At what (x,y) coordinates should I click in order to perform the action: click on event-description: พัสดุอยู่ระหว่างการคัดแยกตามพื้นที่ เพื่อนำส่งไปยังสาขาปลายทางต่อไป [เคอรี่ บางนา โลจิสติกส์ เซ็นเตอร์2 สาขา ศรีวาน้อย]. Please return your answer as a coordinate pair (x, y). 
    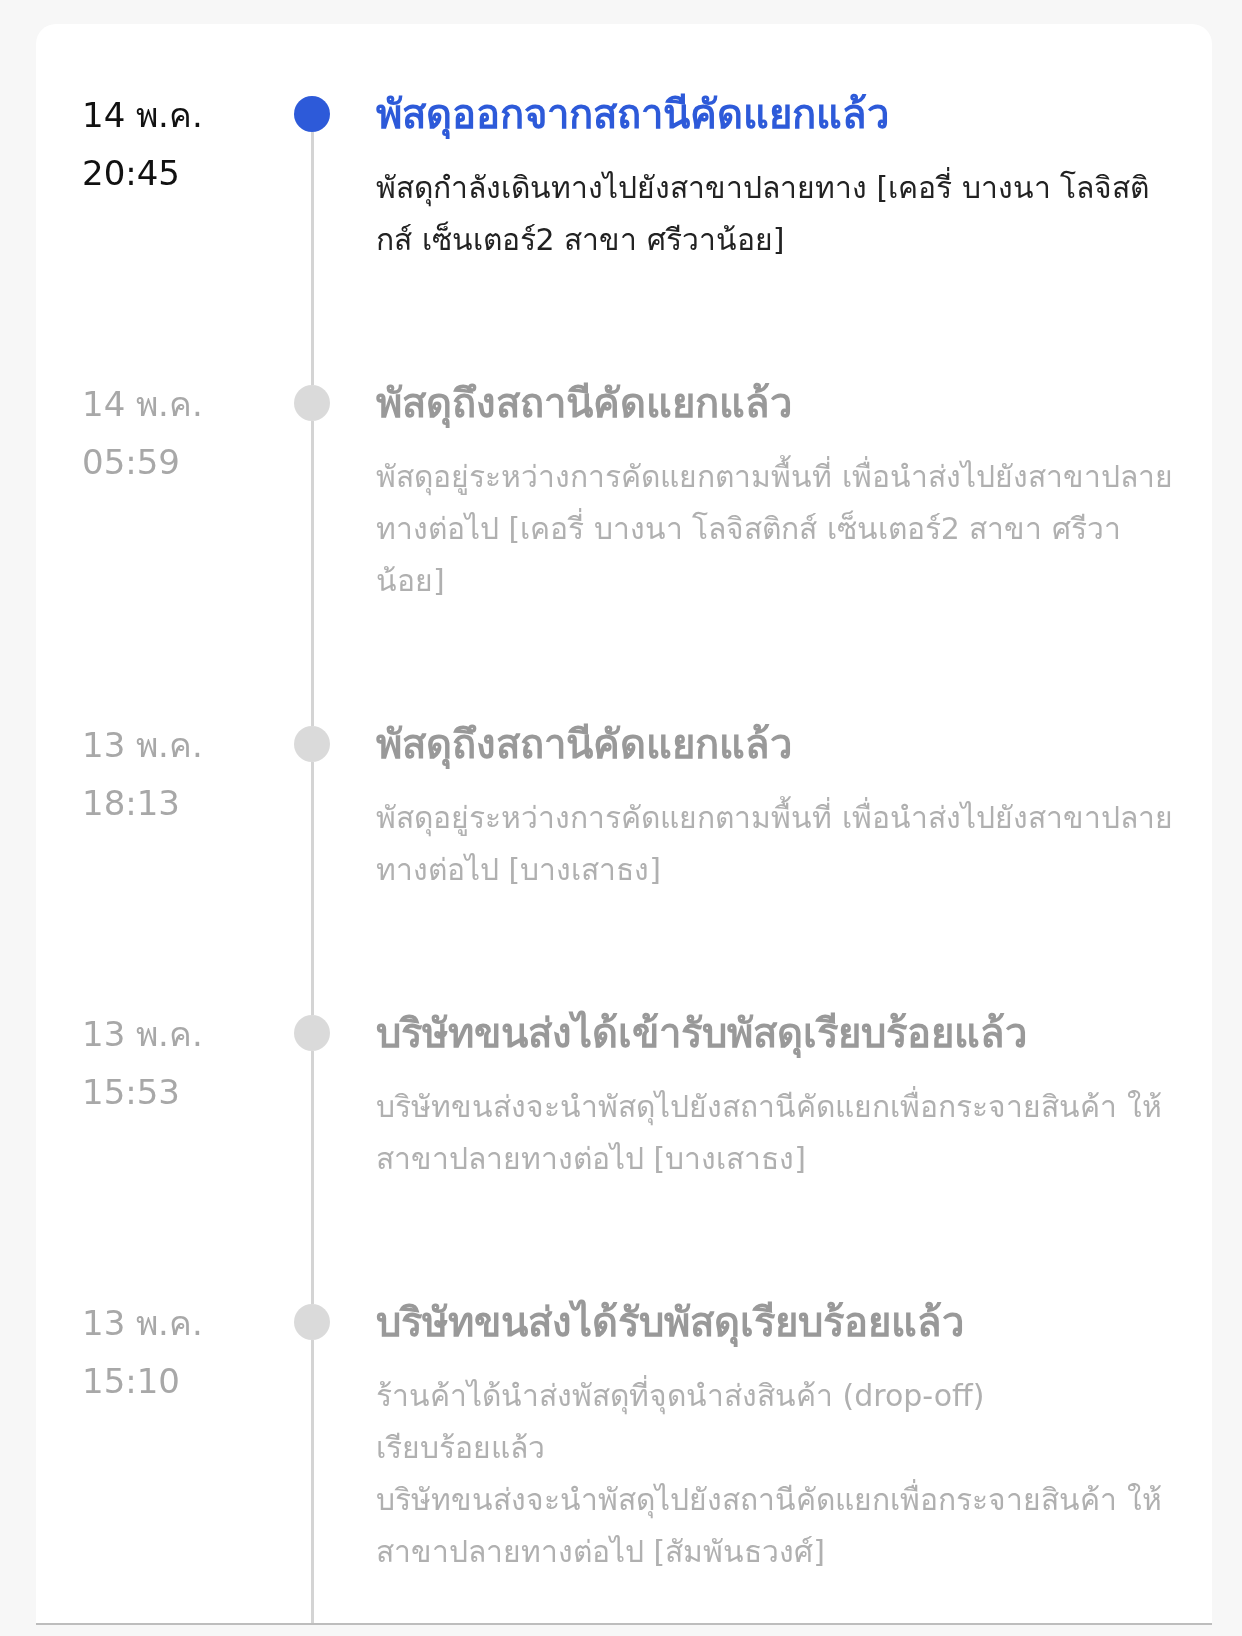
    Looking at the image, I should click on (779, 529).